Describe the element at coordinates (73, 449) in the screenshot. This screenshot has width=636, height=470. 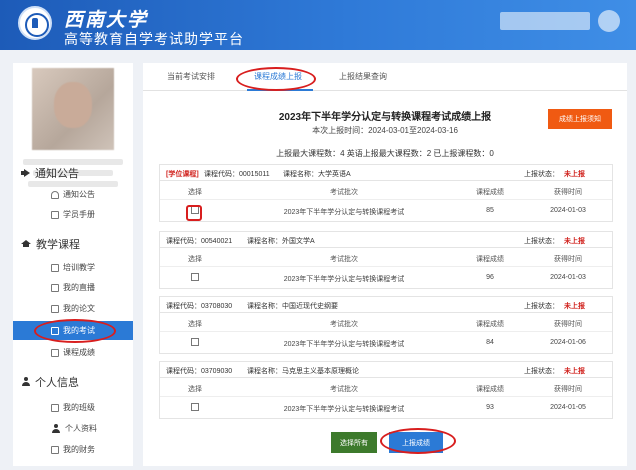
I see `sidebar-item-finance: 我的财务` at that location.